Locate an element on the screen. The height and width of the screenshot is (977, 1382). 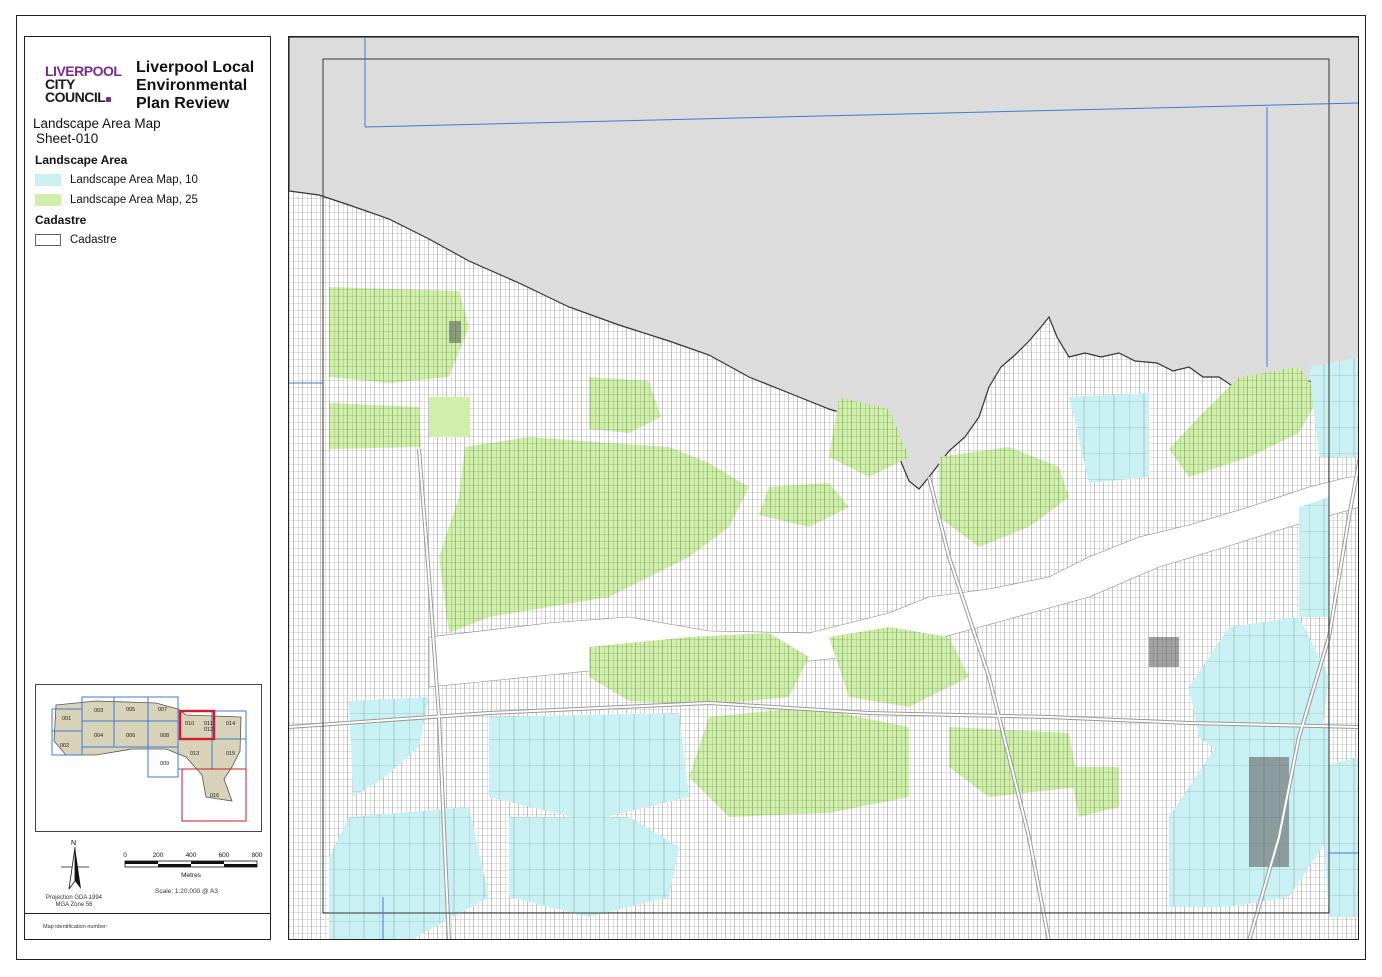
scale-tick-800: 800 is located at coordinates (257, 855).